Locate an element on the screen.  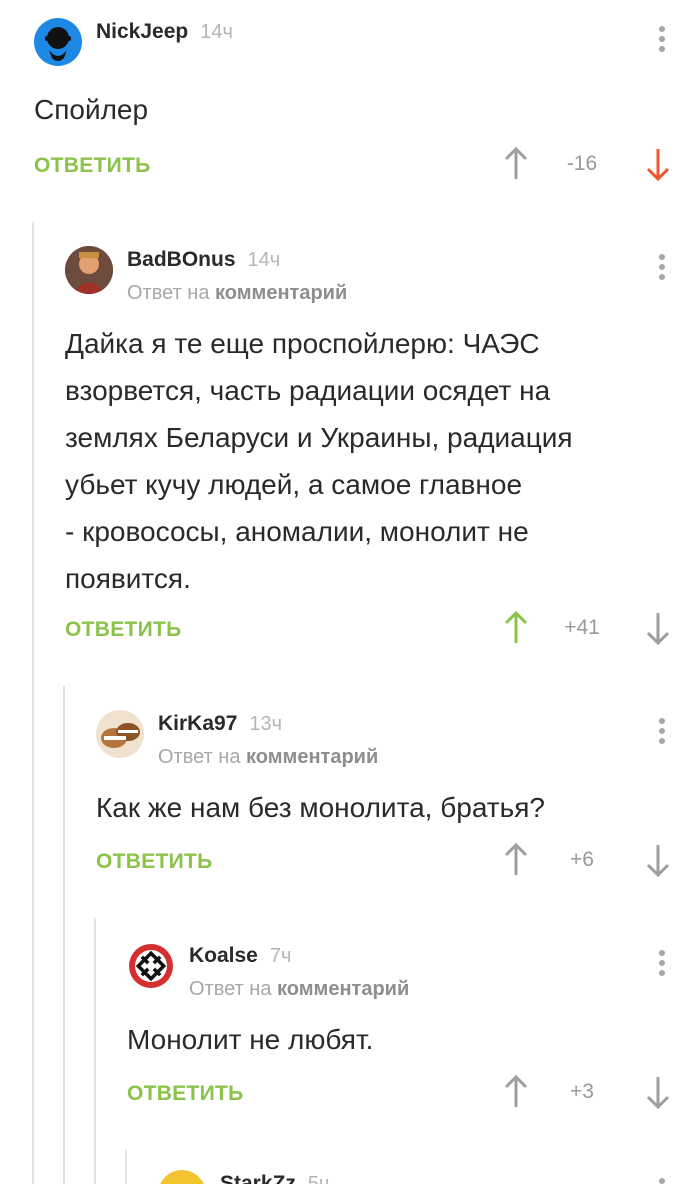
comment-header: NickJeep 14ч is located at coordinates (367, 48).